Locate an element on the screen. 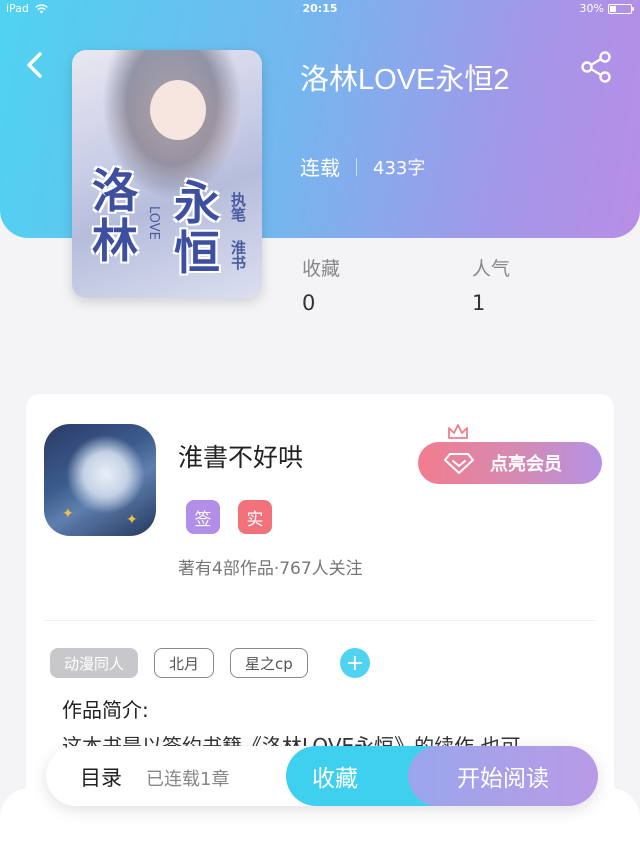 The height and width of the screenshot is (853, 640). cover-char: 永 is located at coordinates (197, 203).